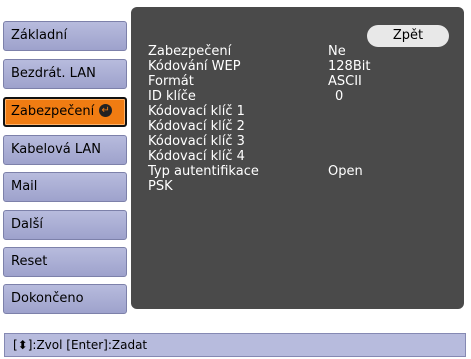 The height and width of the screenshot is (359, 471). I want to click on row-value: ASCII, so click(345, 81).